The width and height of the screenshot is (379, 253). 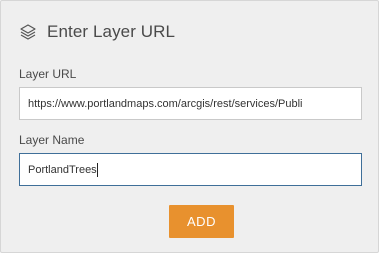 I want to click on text-caret, so click(x=97, y=169).